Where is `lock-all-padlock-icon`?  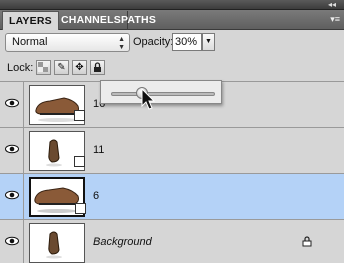
lock-all-padlock-icon is located at coordinates (97, 67).